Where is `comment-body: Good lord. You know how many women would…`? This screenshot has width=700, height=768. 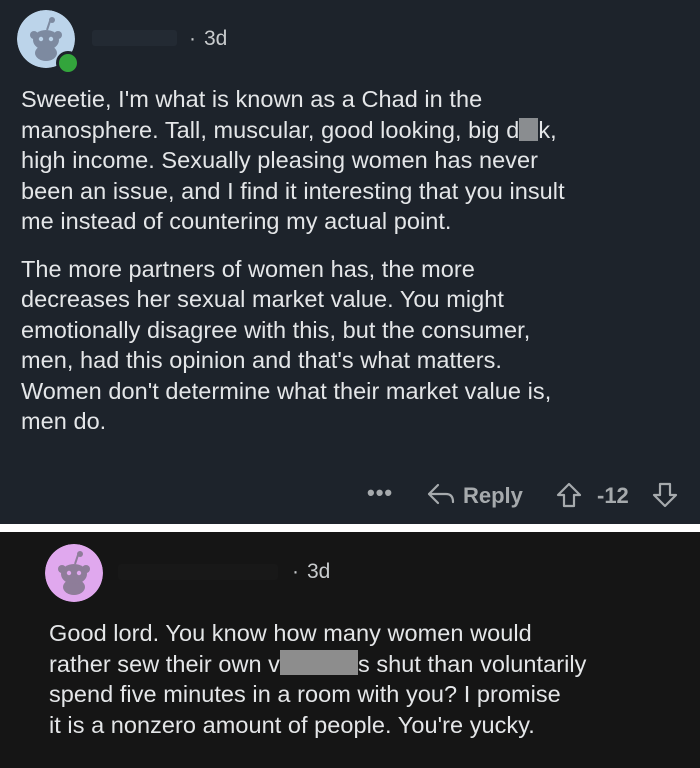 comment-body: Good lord. You know how many women would… is located at coordinates (369, 679).